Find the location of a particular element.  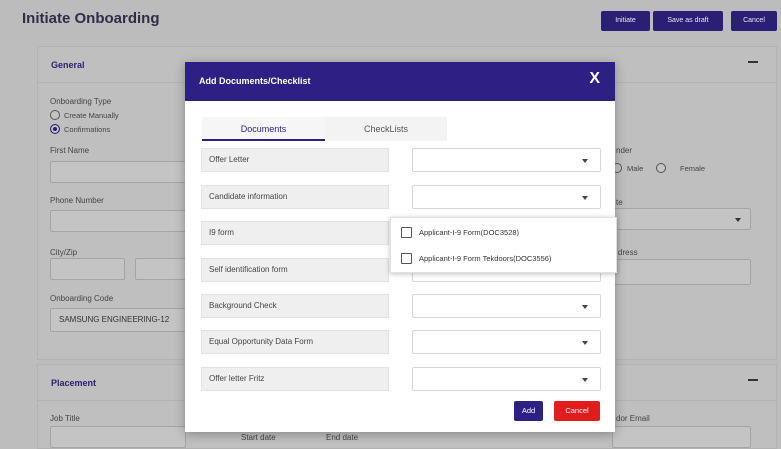

doc-select-candidate-info is located at coordinates (506, 197).